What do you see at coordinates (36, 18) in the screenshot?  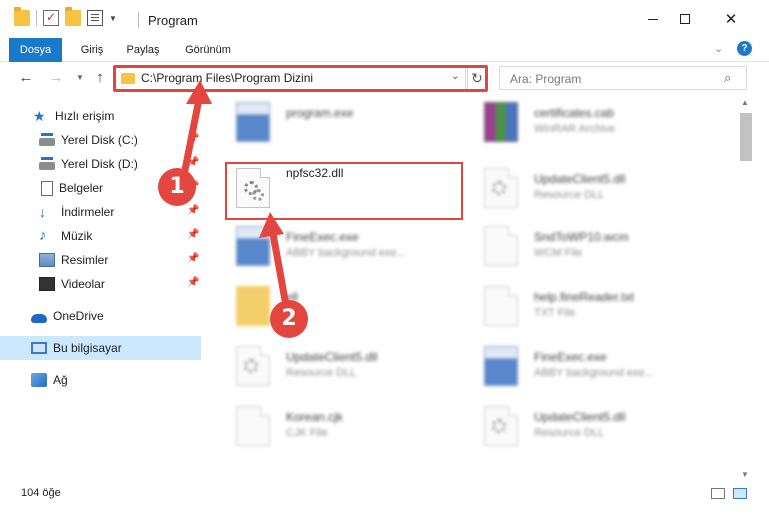 I see `toolbar-divider` at bounding box center [36, 18].